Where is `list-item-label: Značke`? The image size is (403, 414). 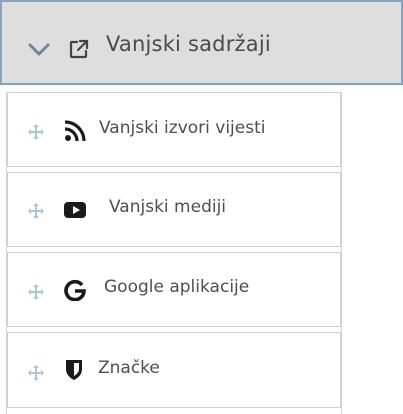 list-item-label: Značke is located at coordinates (129, 368).